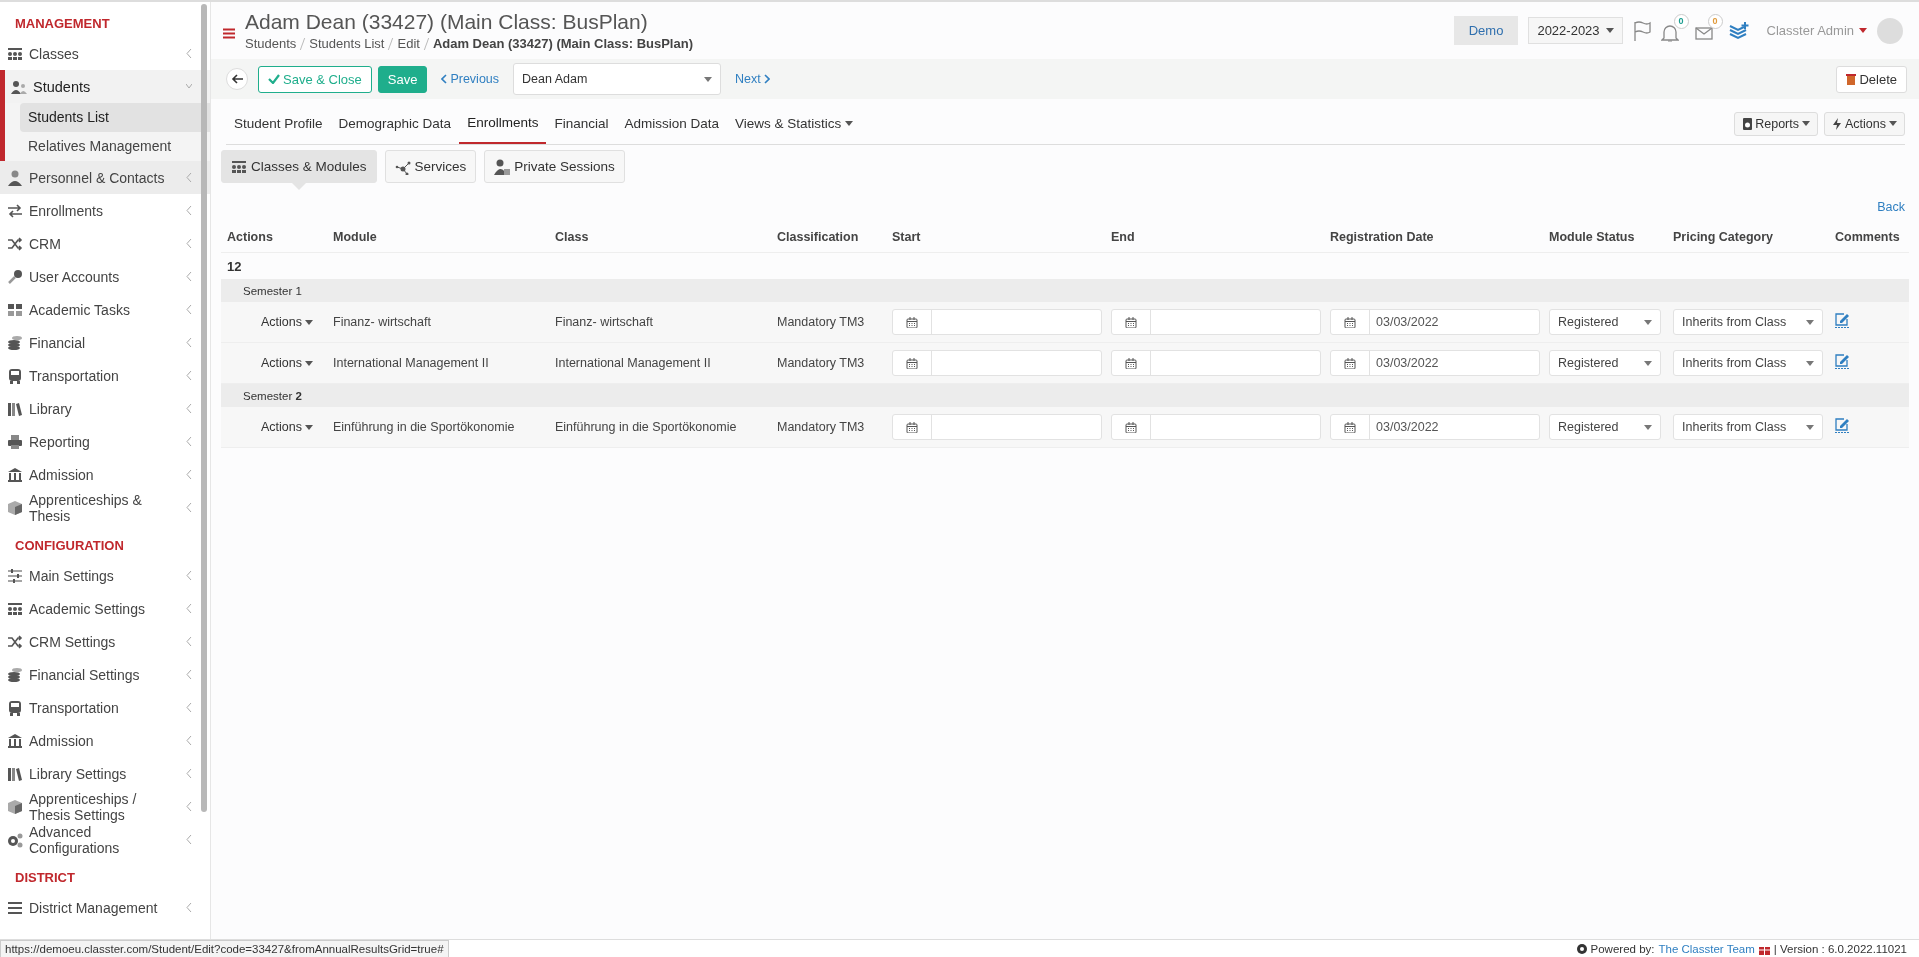 The height and width of the screenshot is (957, 1919). What do you see at coordinates (581, 123) in the screenshot?
I see `tab: Financial` at bounding box center [581, 123].